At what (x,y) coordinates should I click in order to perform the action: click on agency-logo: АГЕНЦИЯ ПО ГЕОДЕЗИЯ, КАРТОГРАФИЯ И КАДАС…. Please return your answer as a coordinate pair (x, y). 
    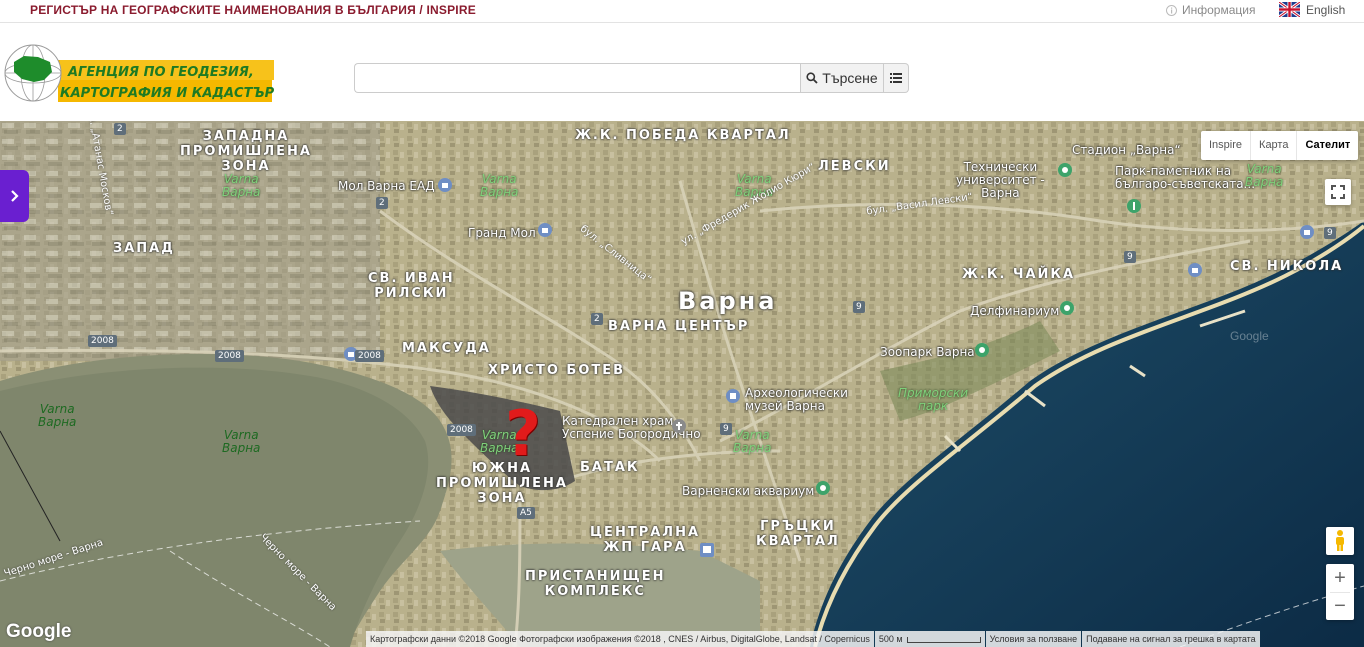
    Looking at the image, I should click on (140, 73).